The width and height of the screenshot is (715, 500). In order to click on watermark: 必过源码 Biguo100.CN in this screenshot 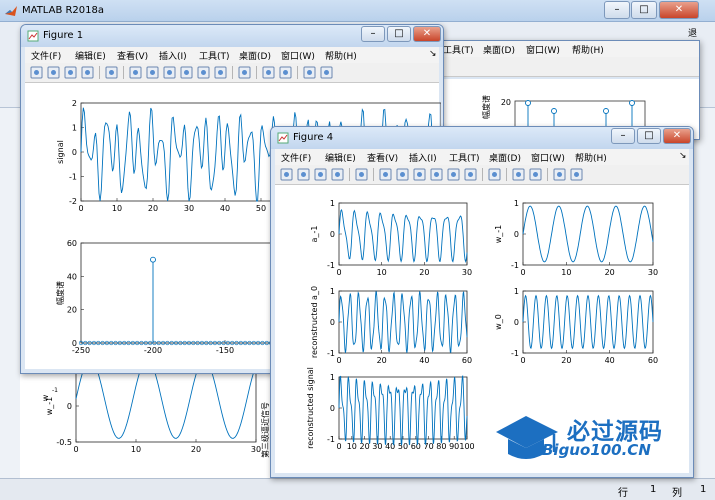, I will do `click(592, 438)`.